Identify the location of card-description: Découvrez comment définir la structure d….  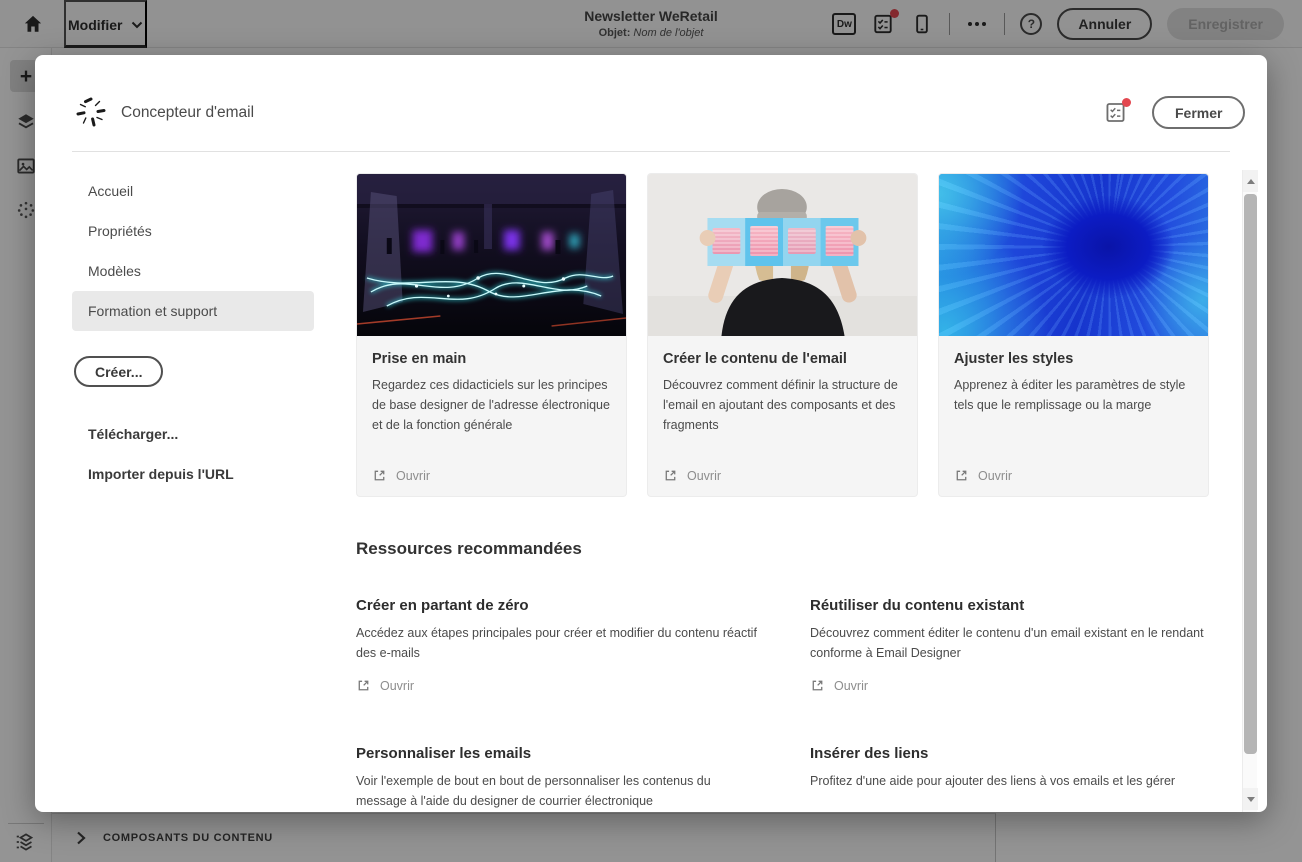
(780, 405).